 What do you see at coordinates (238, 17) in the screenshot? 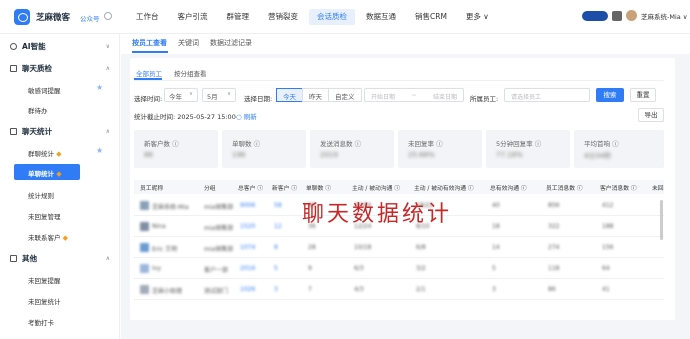
I see `nav-group-management: 群管理` at bounding box center [238, 17].